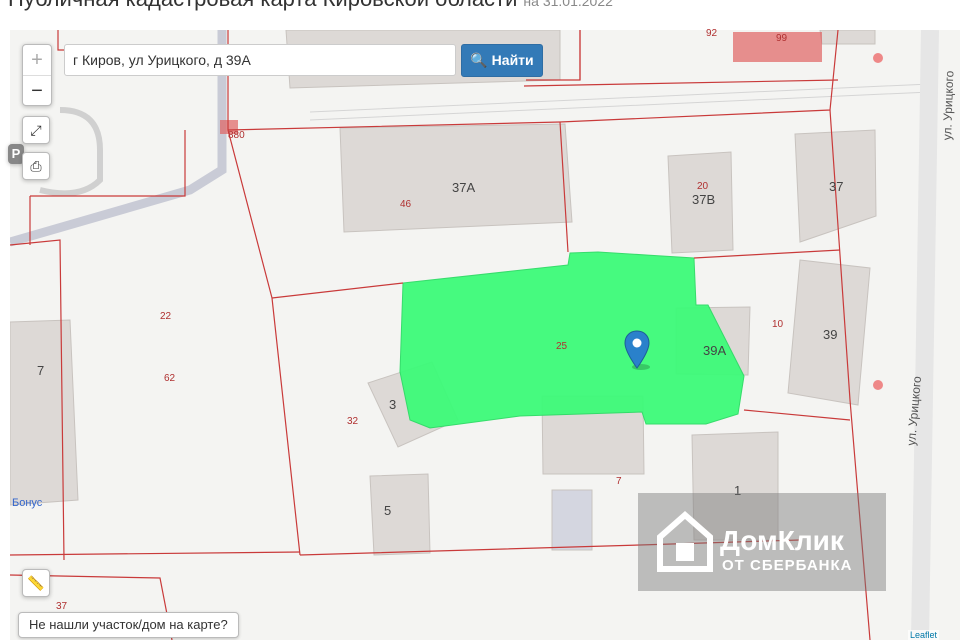 The width and height of the screenshot is (960, 640). I want to click on house-logo-icon, so click(685, 541).